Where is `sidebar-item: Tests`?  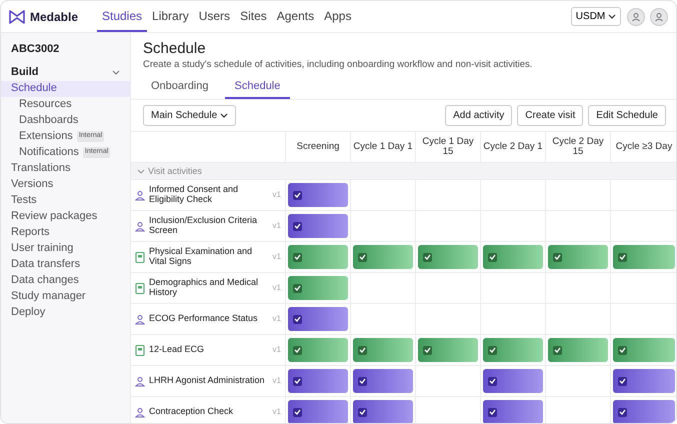 sidebar-item: Tests is located at coordinates (65, 200).